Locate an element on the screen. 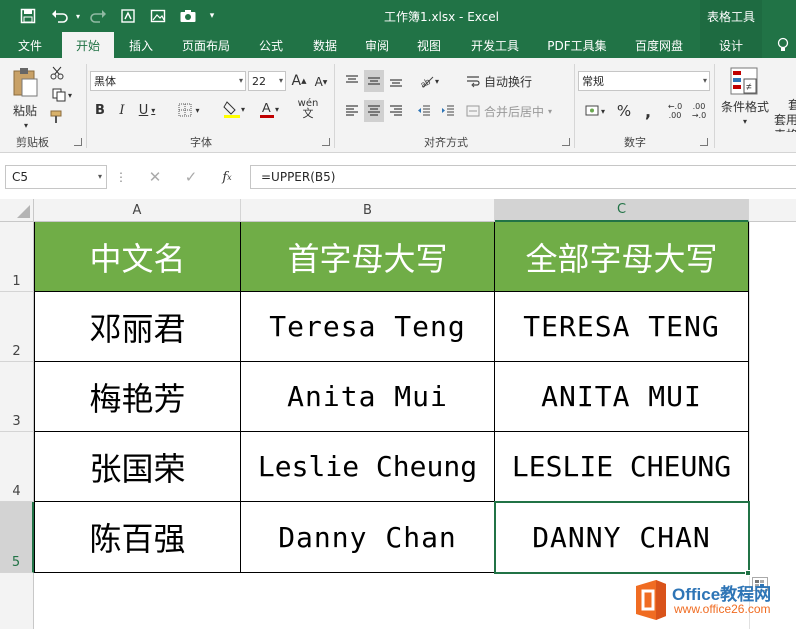  undo-dropdown-icon: ▾ is located at coordinates (78, 16).